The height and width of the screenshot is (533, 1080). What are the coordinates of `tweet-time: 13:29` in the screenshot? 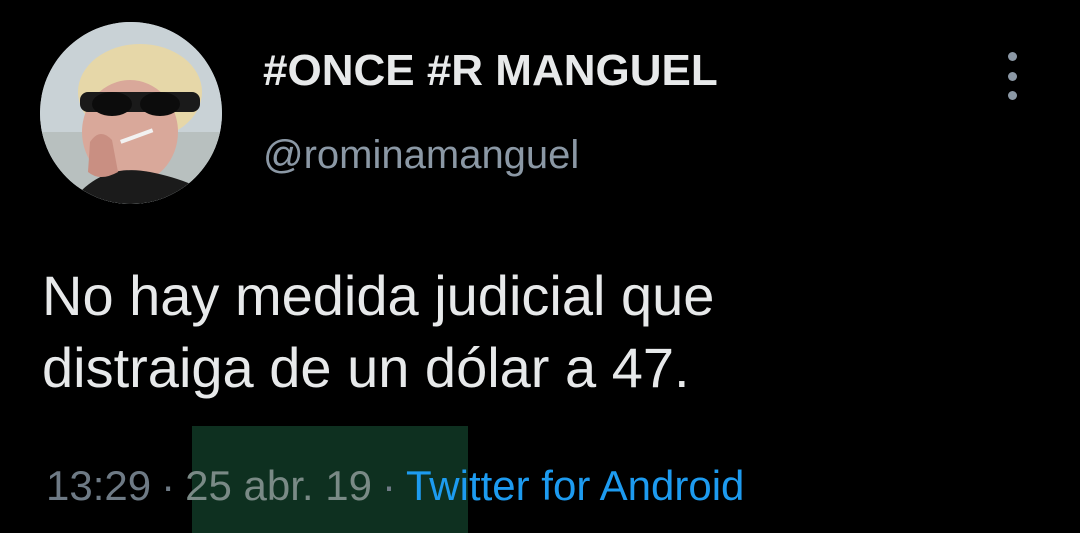 It's located at (99, 485).